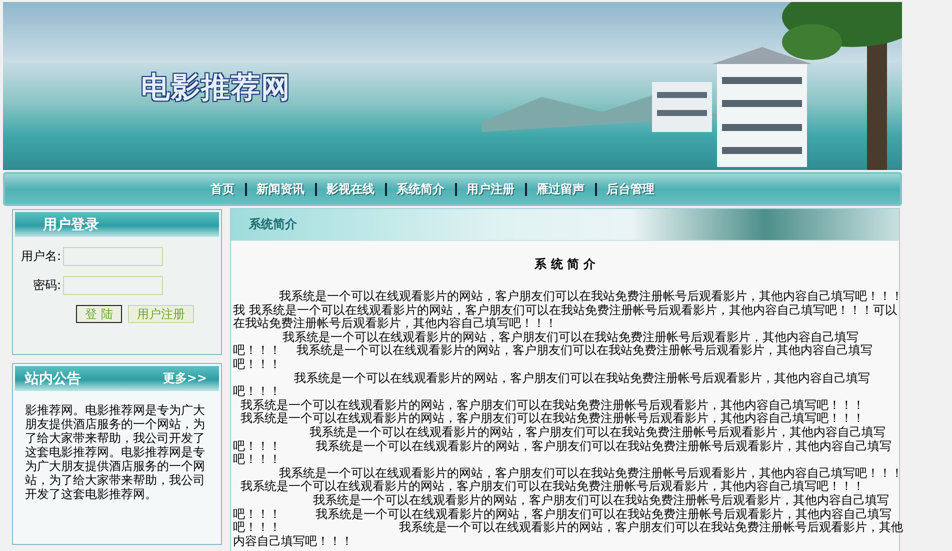 Image resolution: width=952 pixels, height=551 pixels. What do you see at coordinates (161, 314) in the screenshot?
I see `register-button: 用户注册` at bounding box center [161, 314].